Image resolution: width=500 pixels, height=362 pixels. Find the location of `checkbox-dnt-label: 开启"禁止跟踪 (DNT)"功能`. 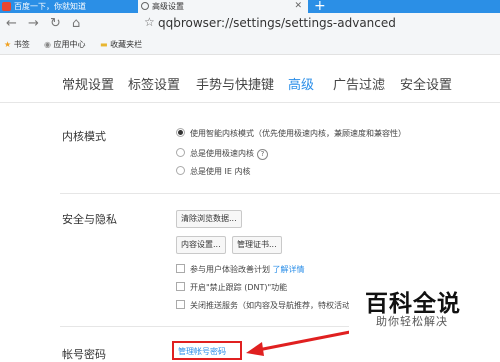

checkbox-dnt-label: 开启"禁止跟踪 (DNT)"功能 is located at coordinates (239, 287).